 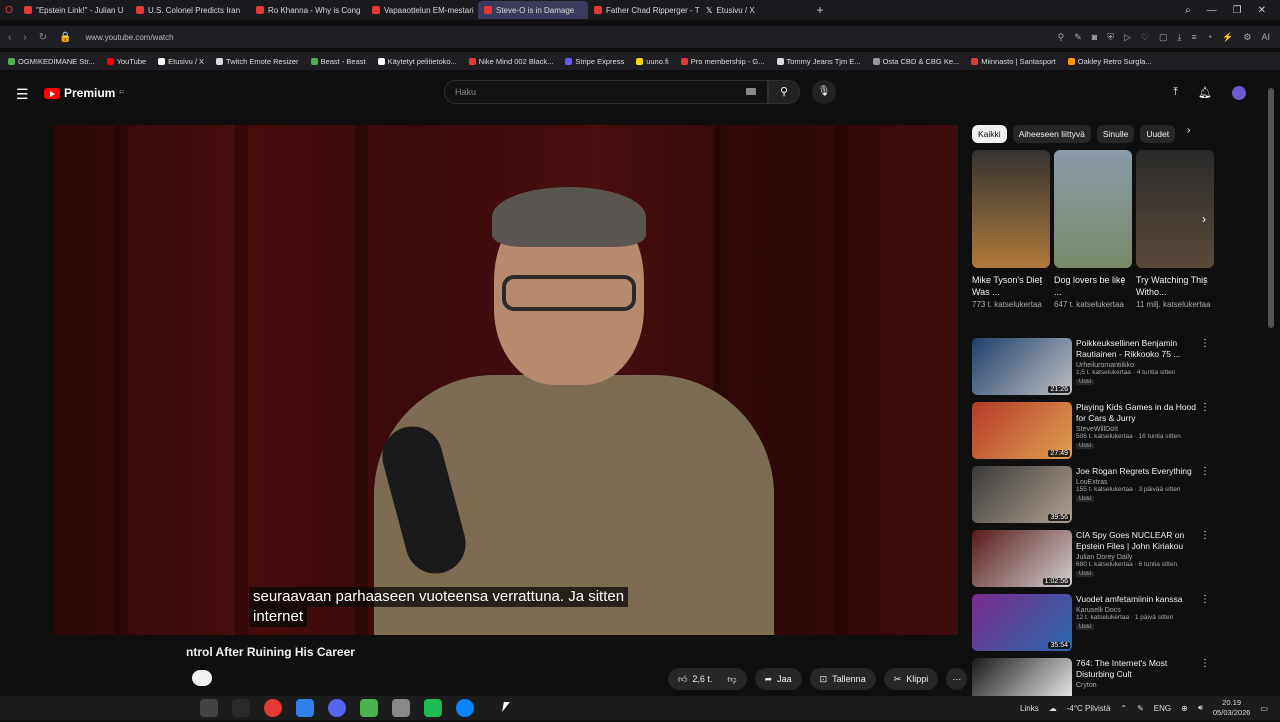 What do you see at coordinates (1140, 669) in the screenshot?
I see `rec-title: 764: The Internet's Most Disturbing Cult` at bounding box center [1140, 669].